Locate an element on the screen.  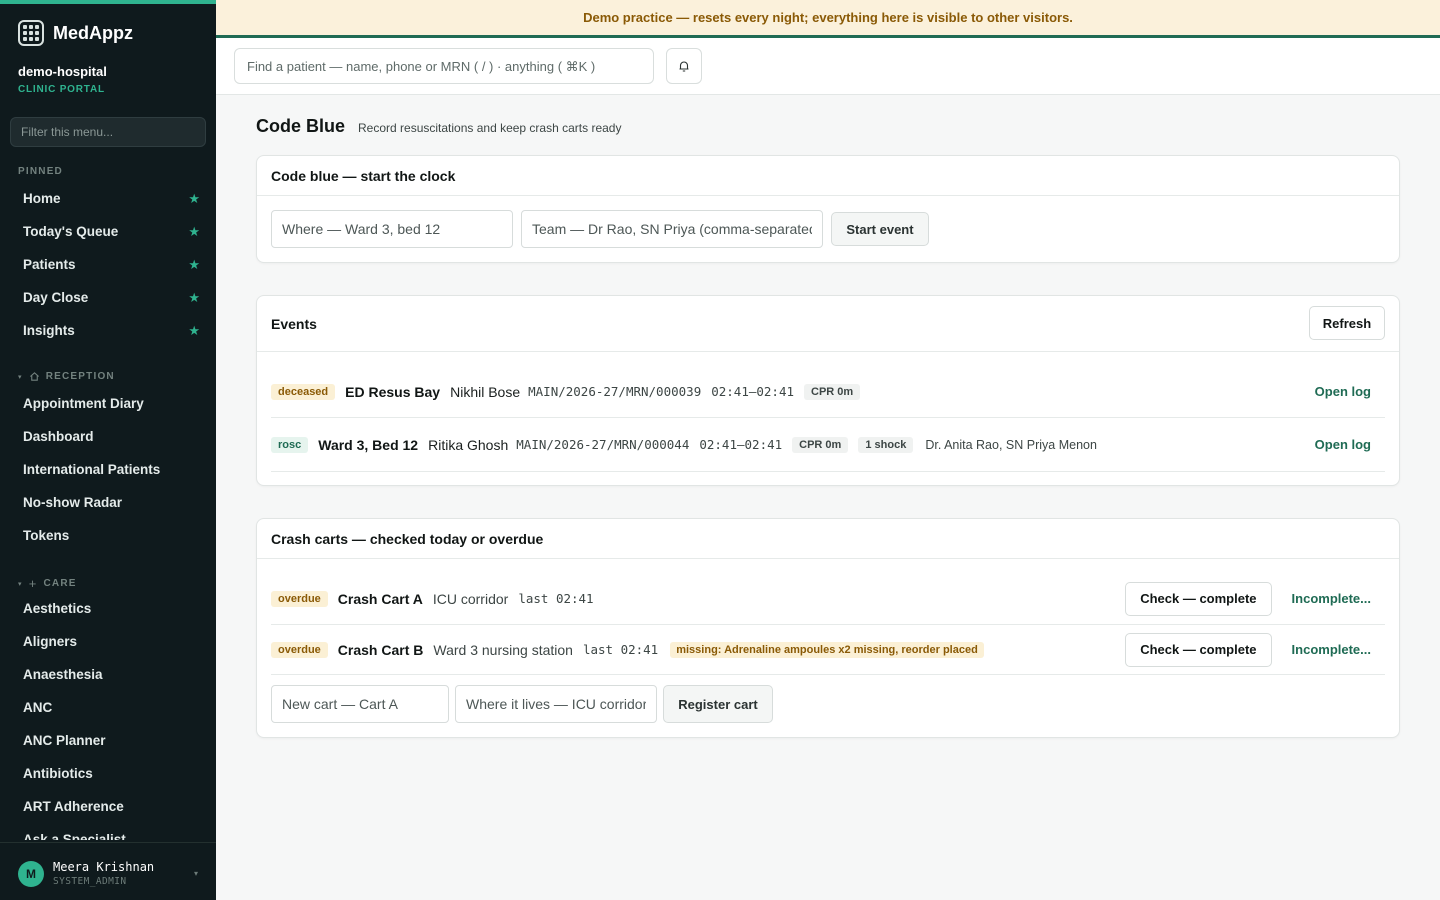
event-team: Dr. Anita Rao, SN Priya Menon is located at coordinates (1011, 444).